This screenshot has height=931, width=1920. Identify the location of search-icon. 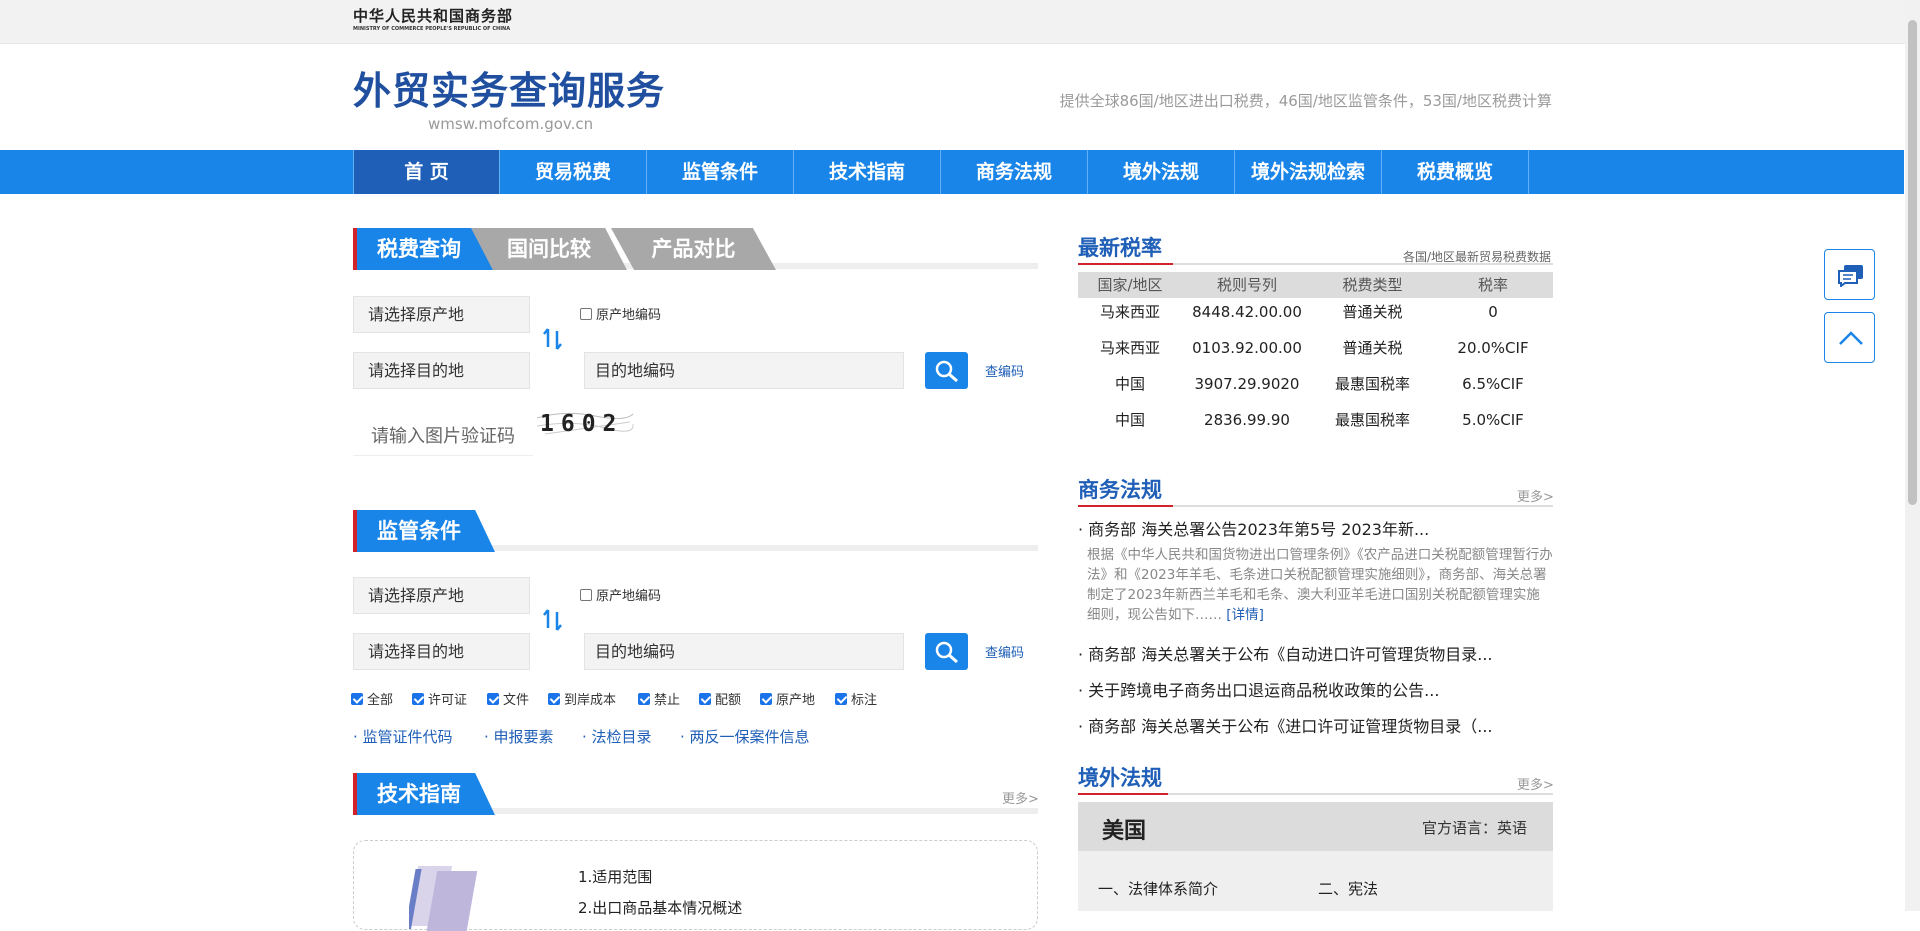
(946, 652).